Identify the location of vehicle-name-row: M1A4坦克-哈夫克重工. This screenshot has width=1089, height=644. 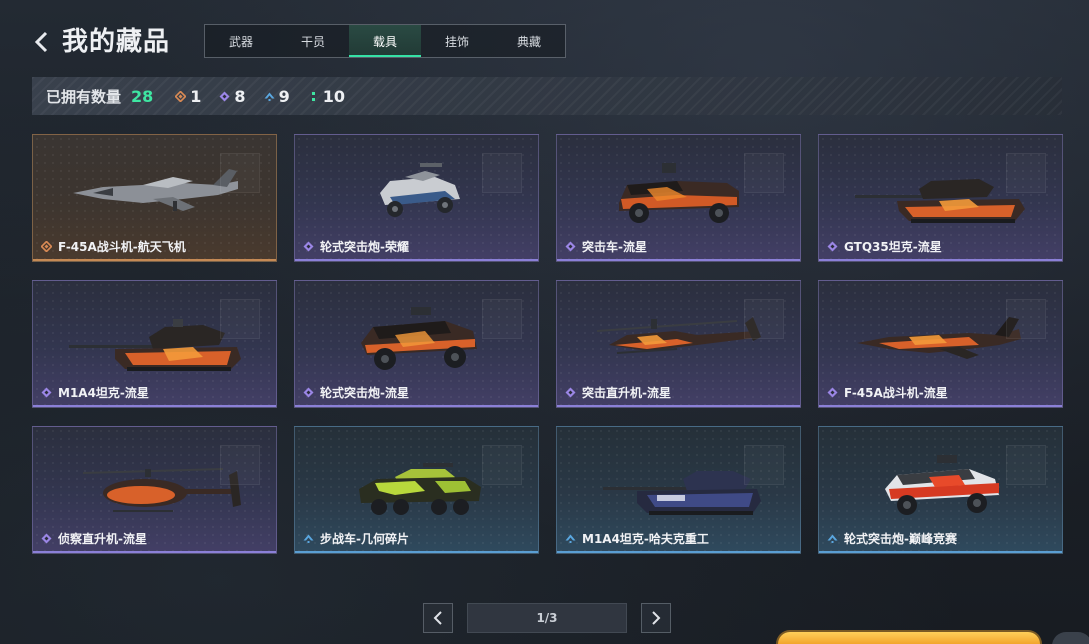
(637, 538).